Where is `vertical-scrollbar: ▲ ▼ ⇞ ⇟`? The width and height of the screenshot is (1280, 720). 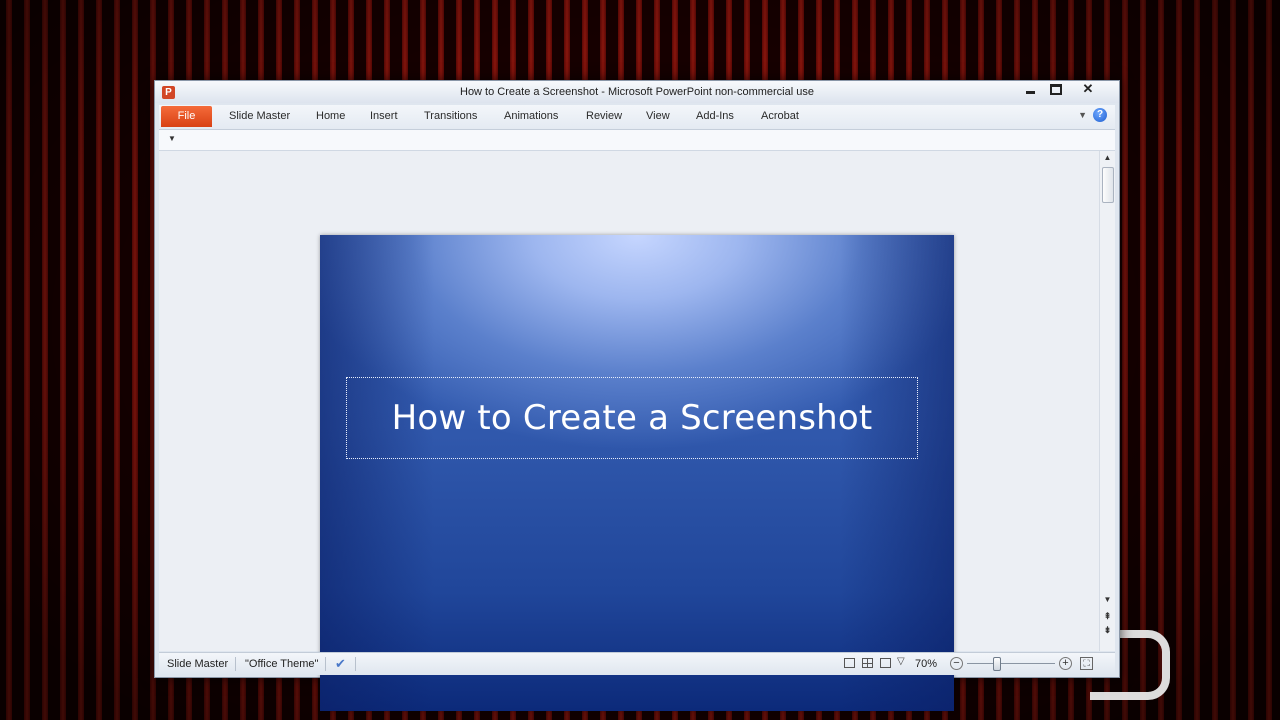 vertical-scrollbar: ▲ ▼ ⇞ ⇟ is located at coordinates (1107, 401).